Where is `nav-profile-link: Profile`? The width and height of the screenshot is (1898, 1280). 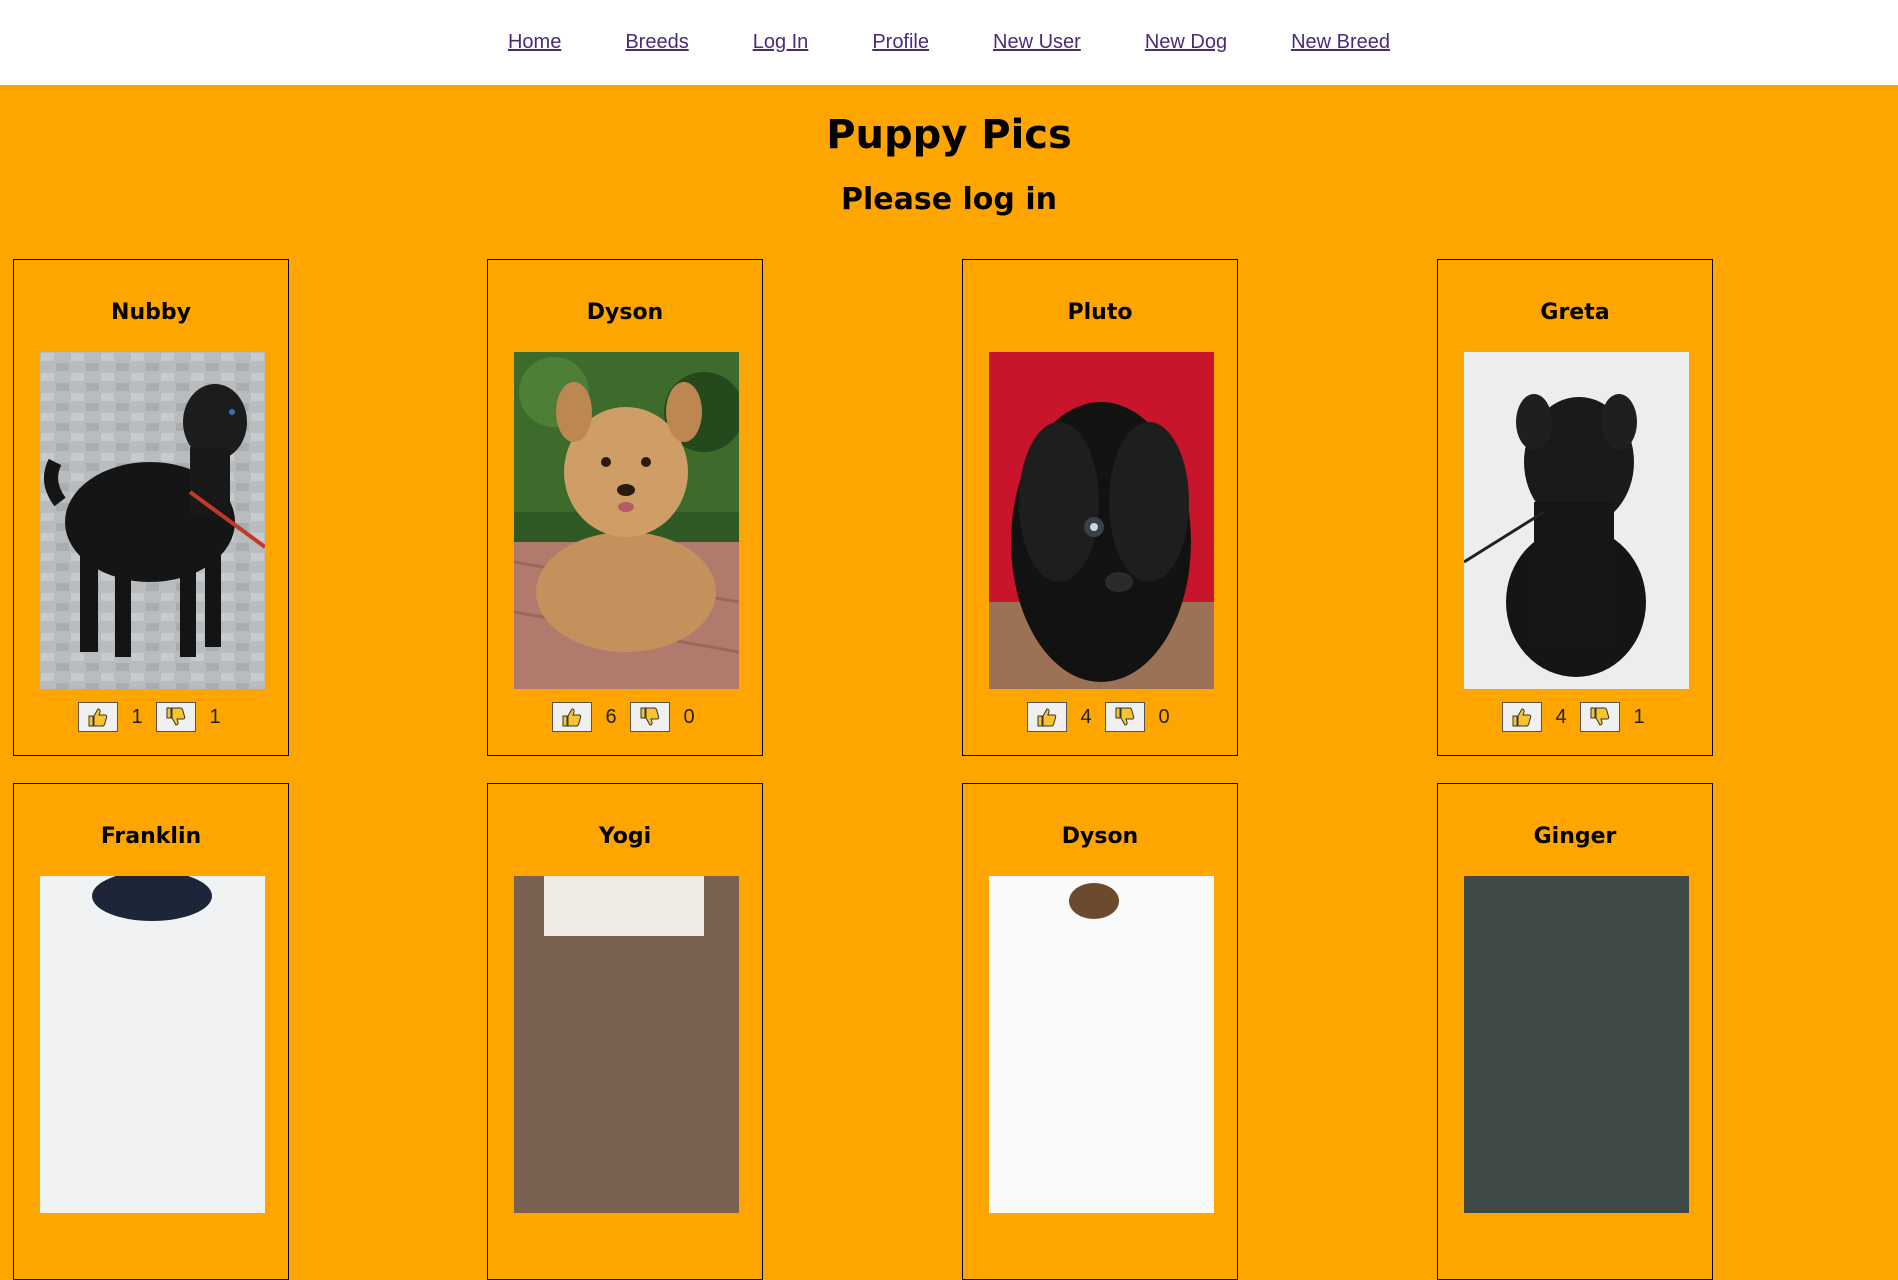 nav-profile-link: Profile is located at coordinates (900, 42).